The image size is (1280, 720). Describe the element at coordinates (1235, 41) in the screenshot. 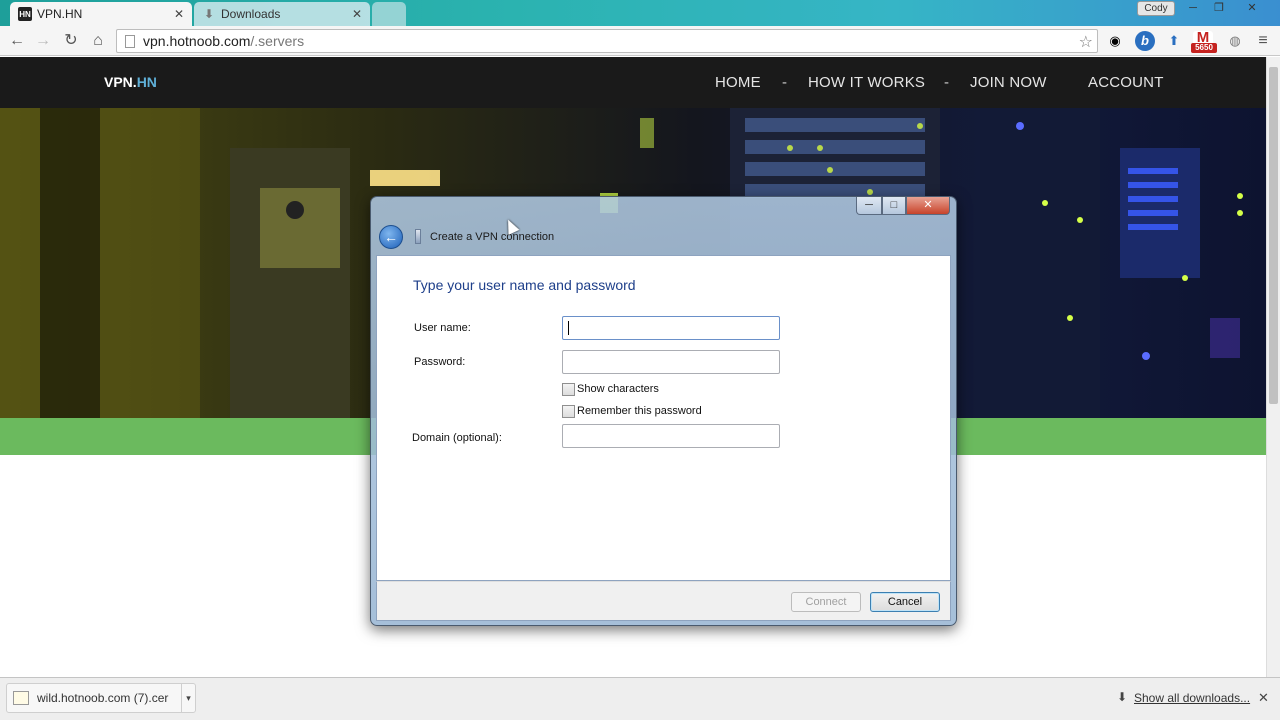

I see `globe-extension-icon: ◍` at that location.